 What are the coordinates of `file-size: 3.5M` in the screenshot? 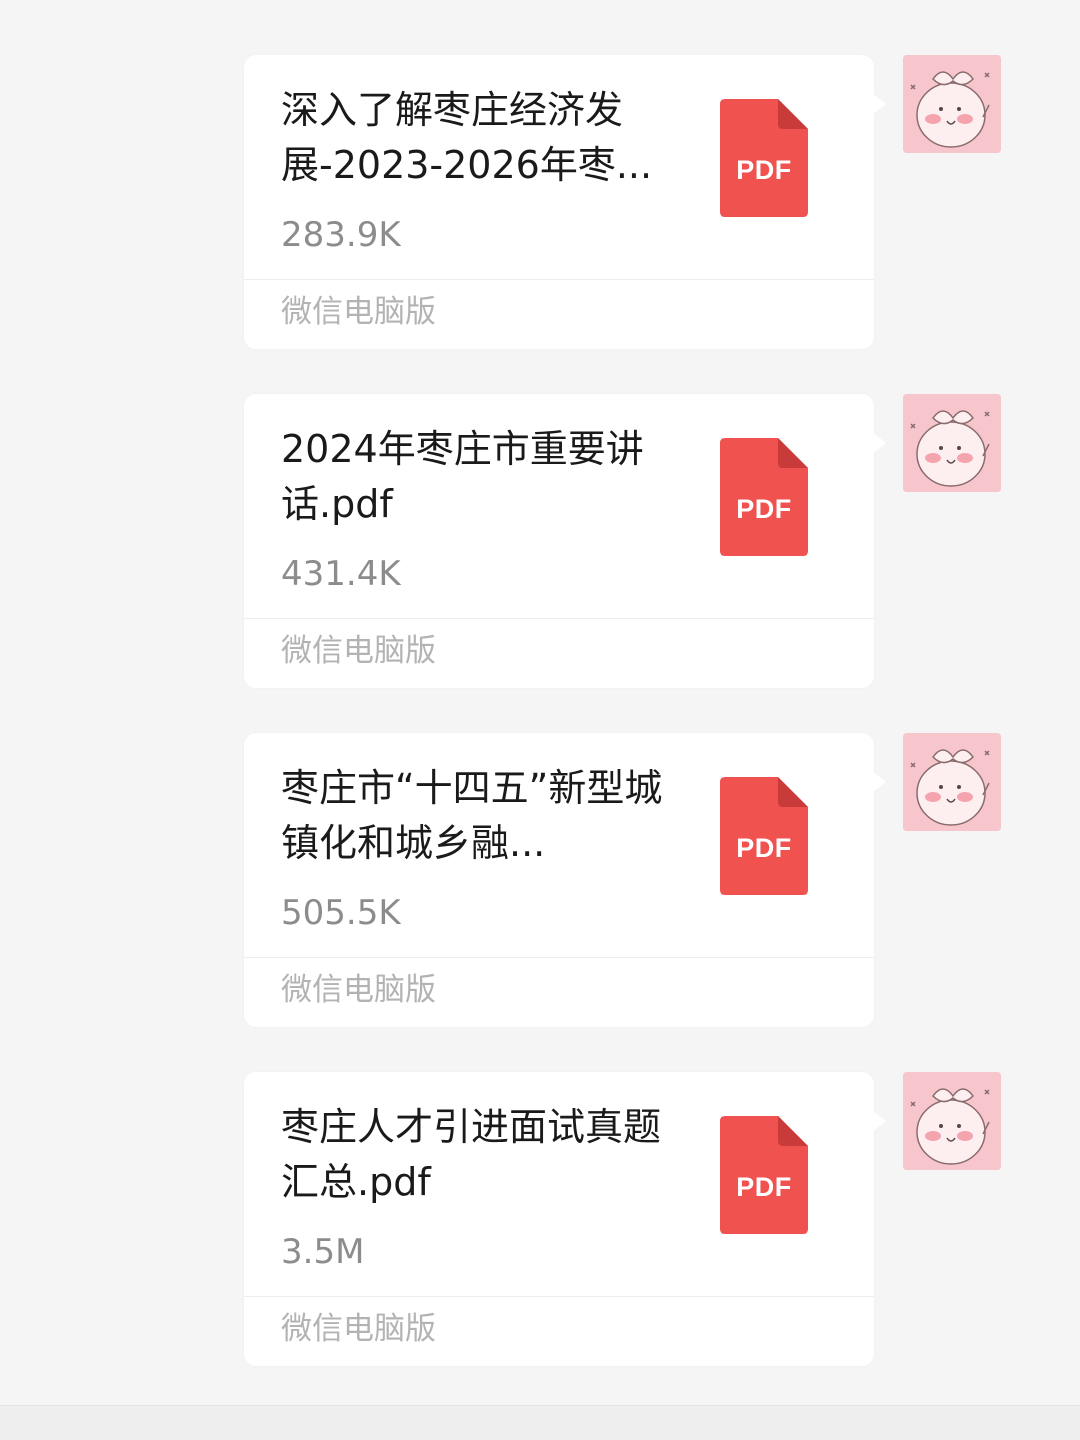 It's located at (323, 1252).